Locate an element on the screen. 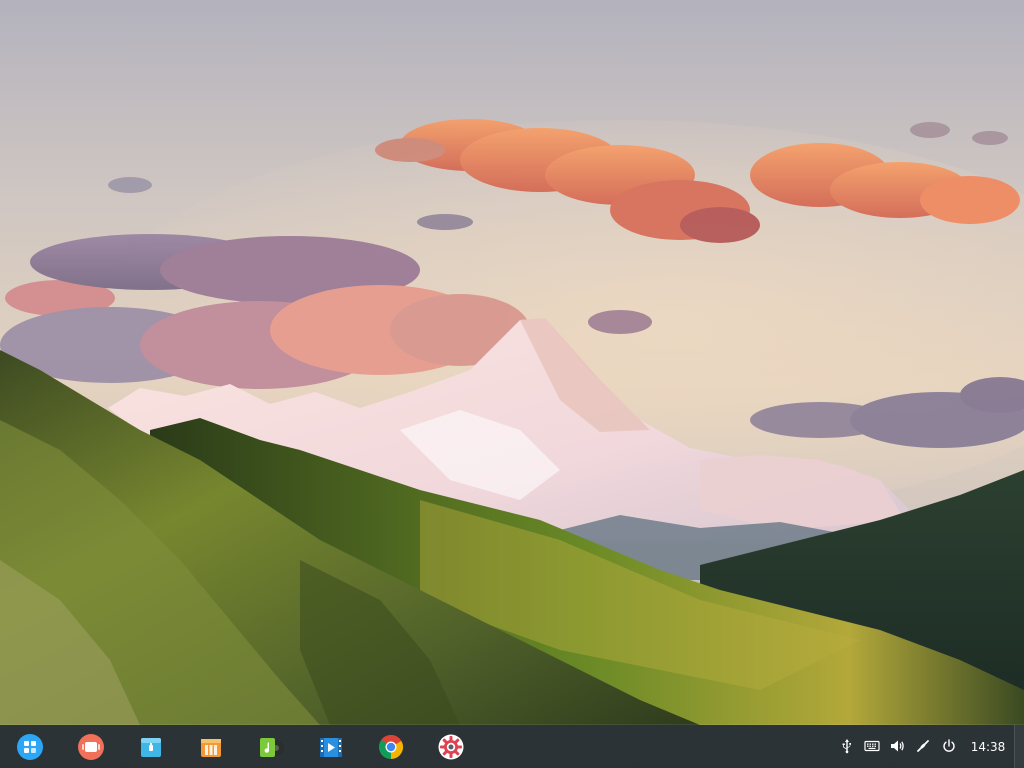 This screenshot has width=1024, height=768. dock-app-app-store is located at coordinates (211, 747).